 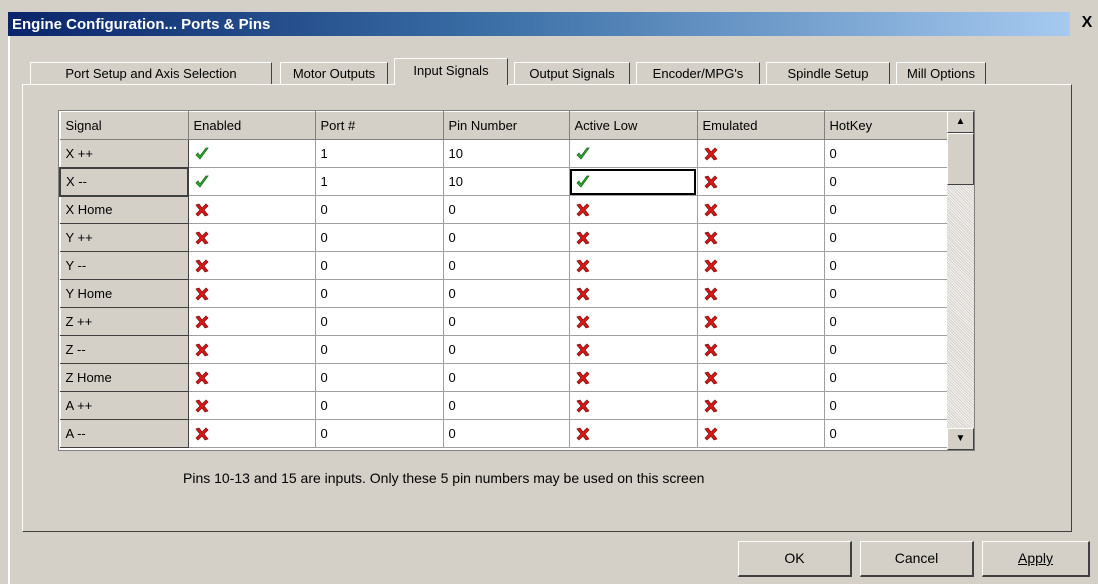 What do you see at coordinates (941, 73) in the screenshot?
I see `tab-mill-options: Mill Options` at bounding box center [941, 73].